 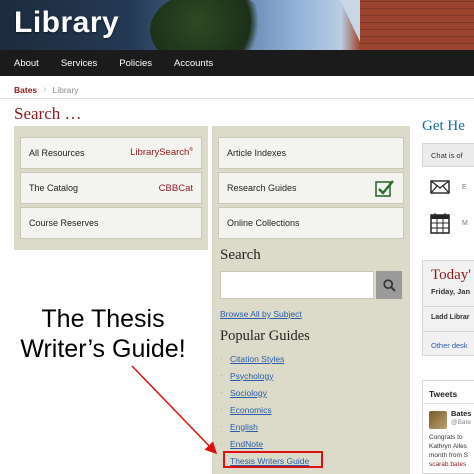 What do you see at coordinates (264, 443) in the screenshot?
I see `list-item: · EndNote` at bounding box center [264, 443].